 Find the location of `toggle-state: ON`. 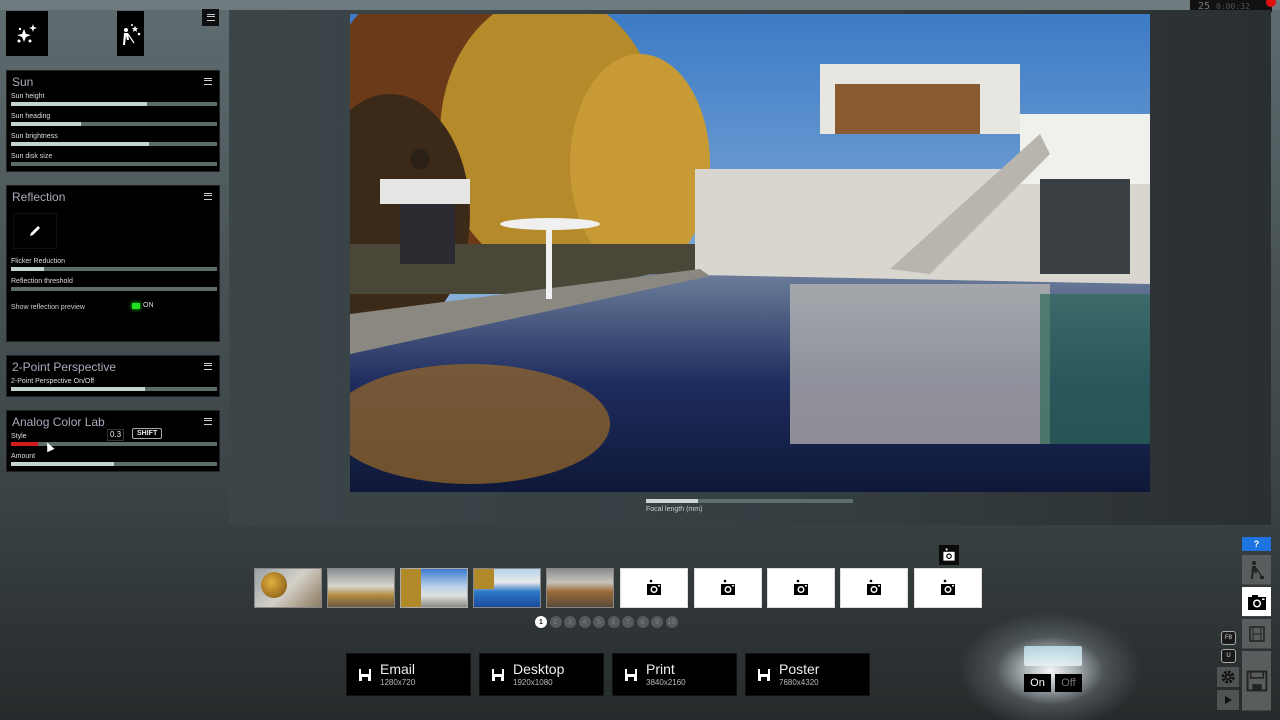

toggle-state: ON is located at coordinates (148, 305).